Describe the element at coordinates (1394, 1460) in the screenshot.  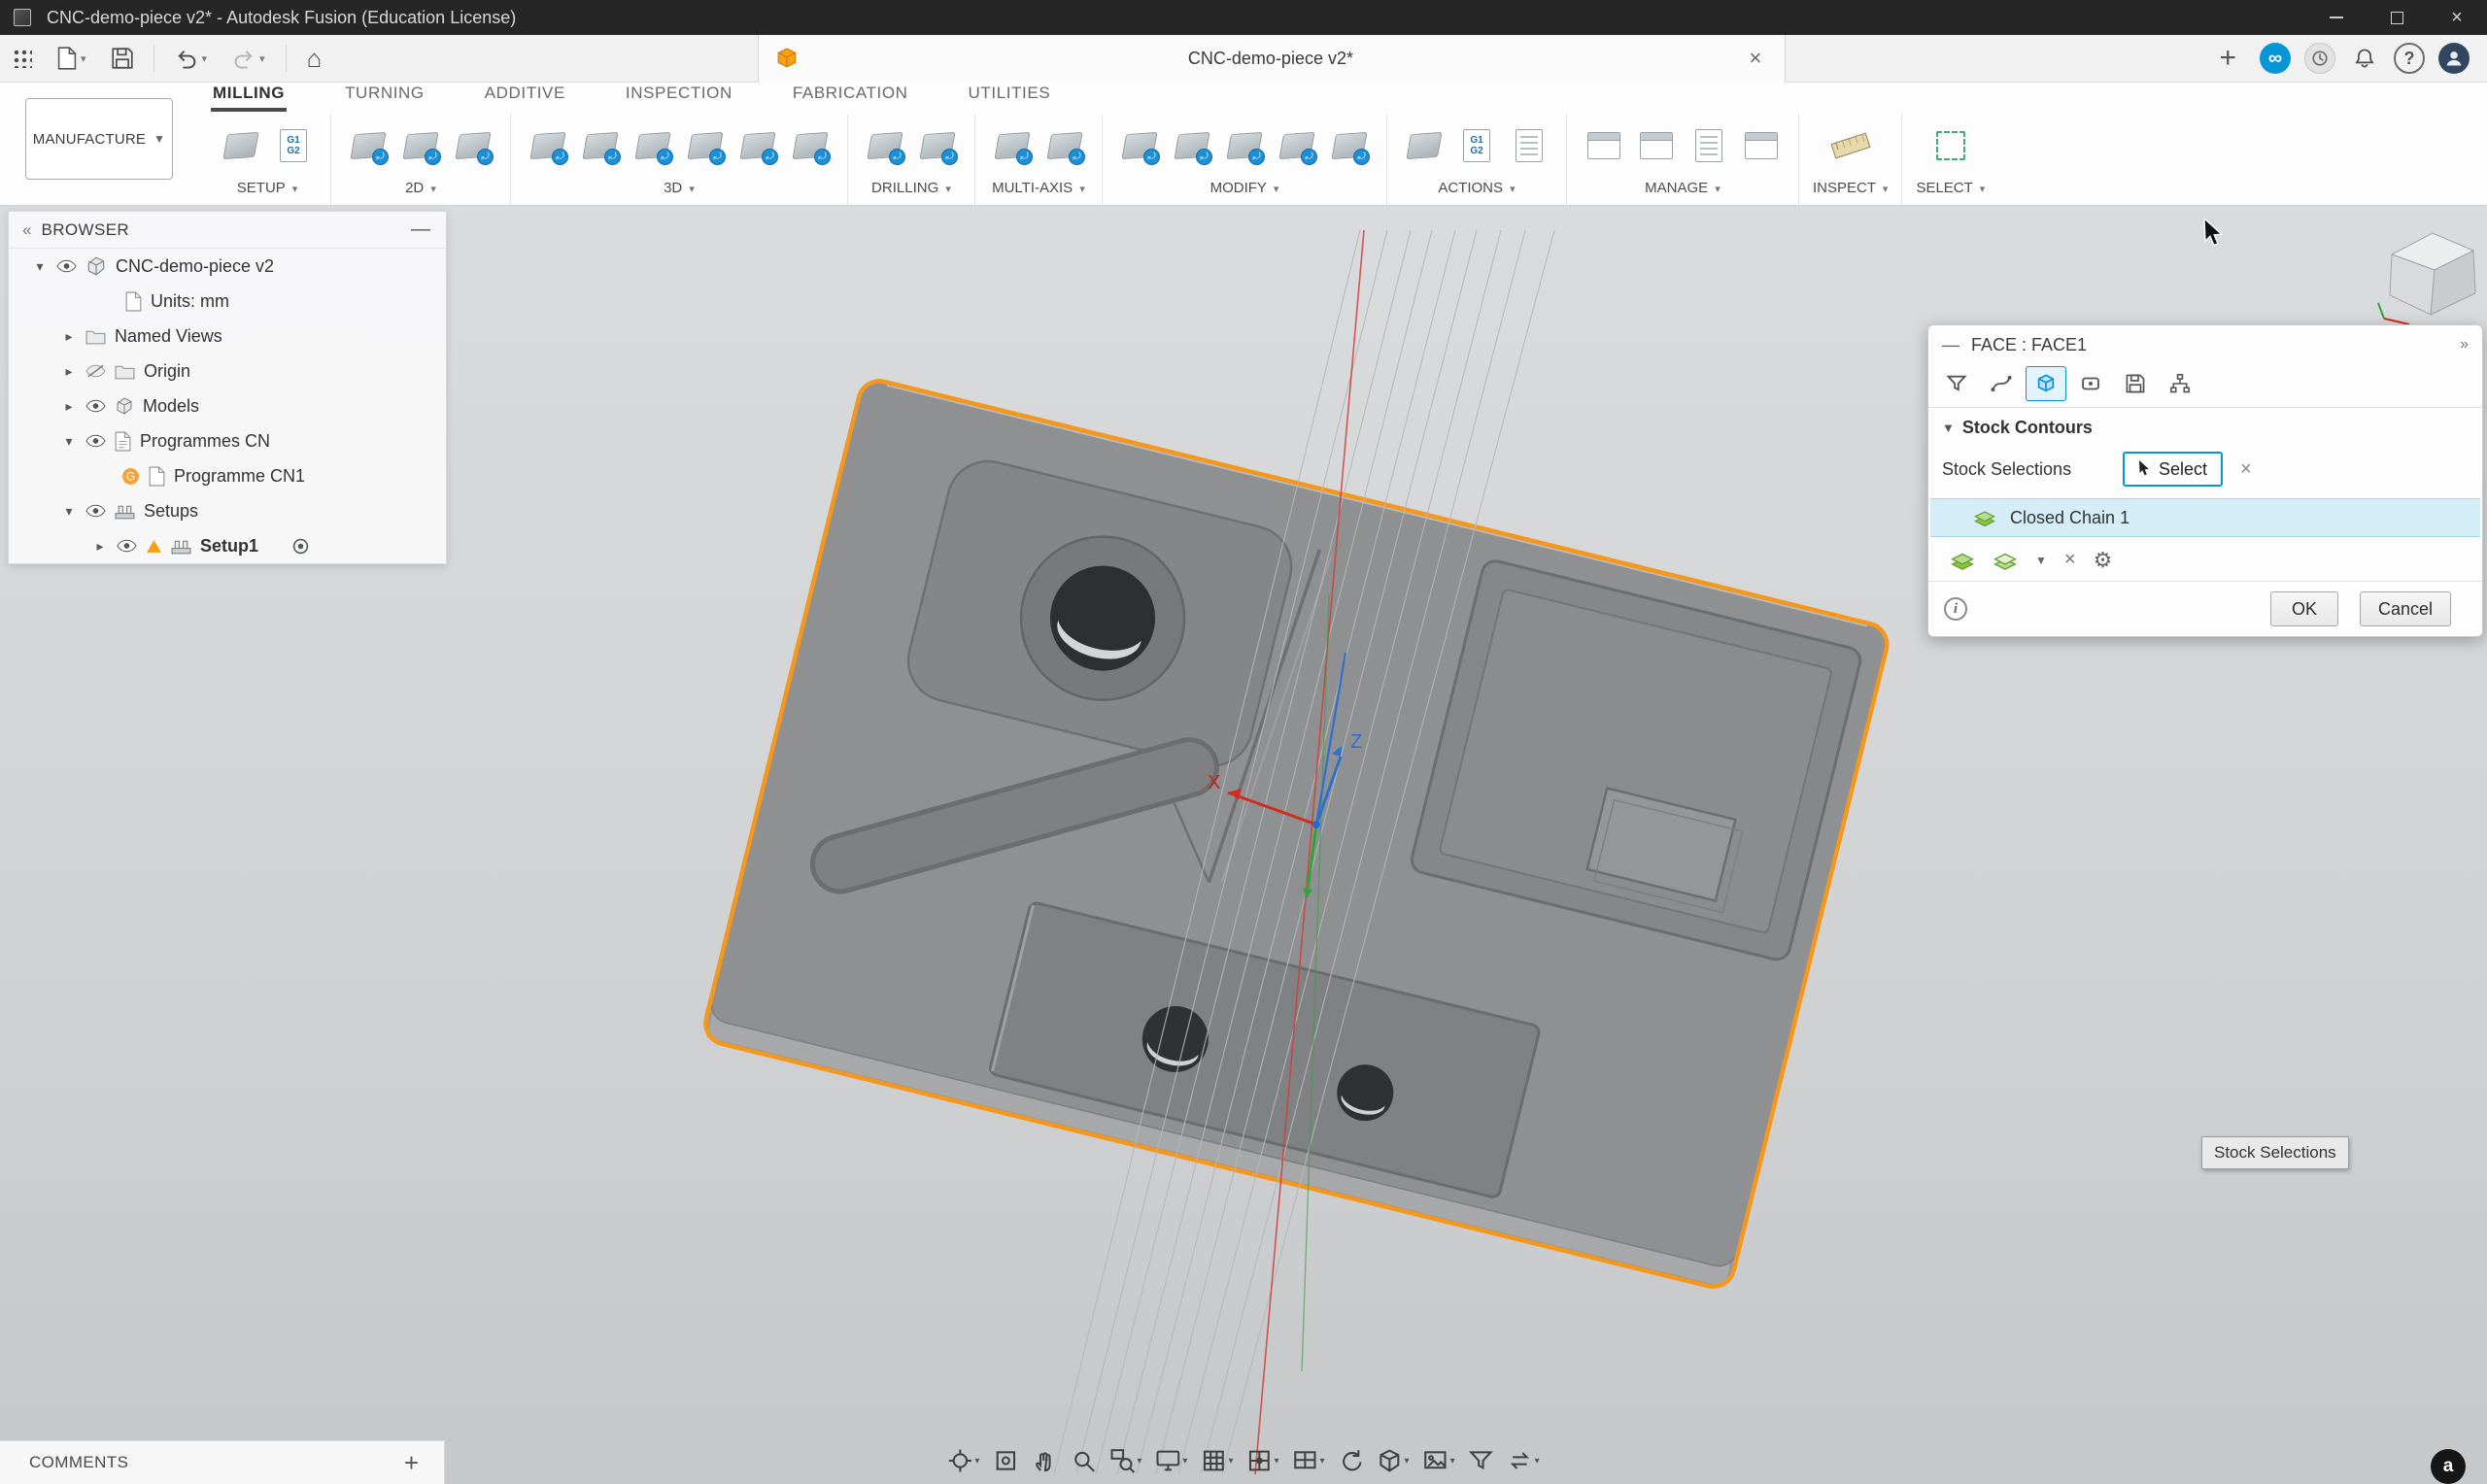
I see `visual-style-icon: ▾` at that location.